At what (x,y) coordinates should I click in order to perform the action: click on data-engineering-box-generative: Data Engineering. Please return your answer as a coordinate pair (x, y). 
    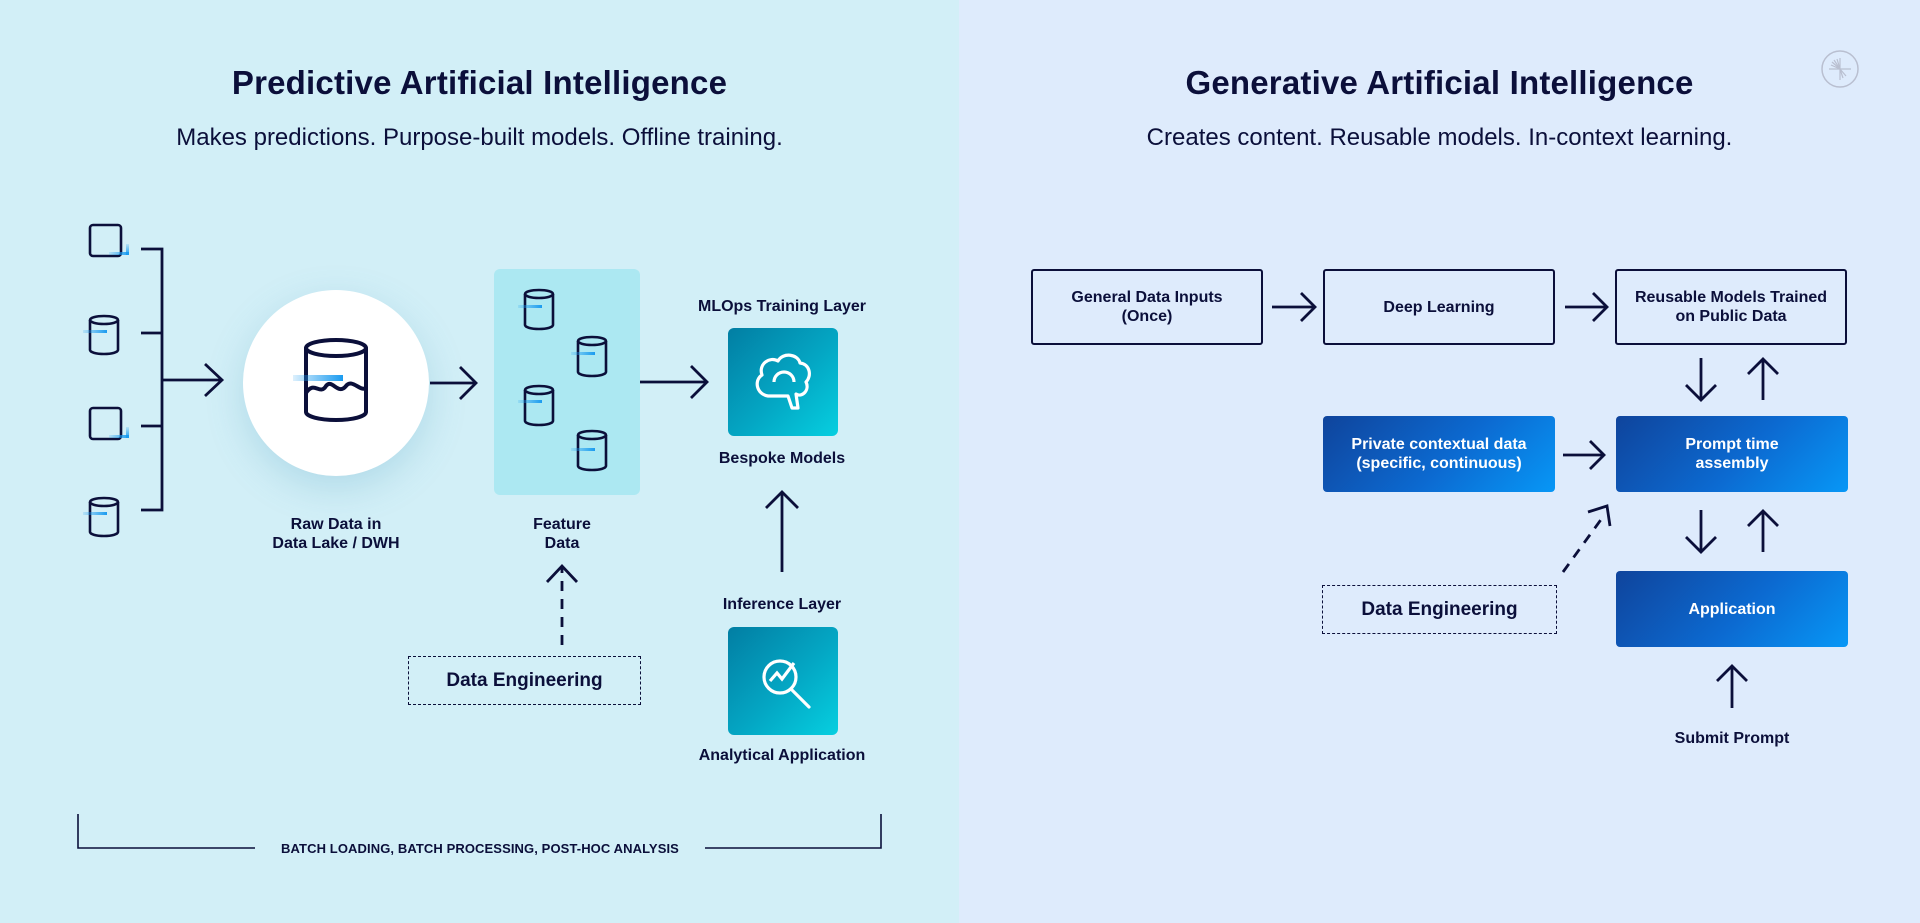
    Looking at the image, I should click on (1439, 609).